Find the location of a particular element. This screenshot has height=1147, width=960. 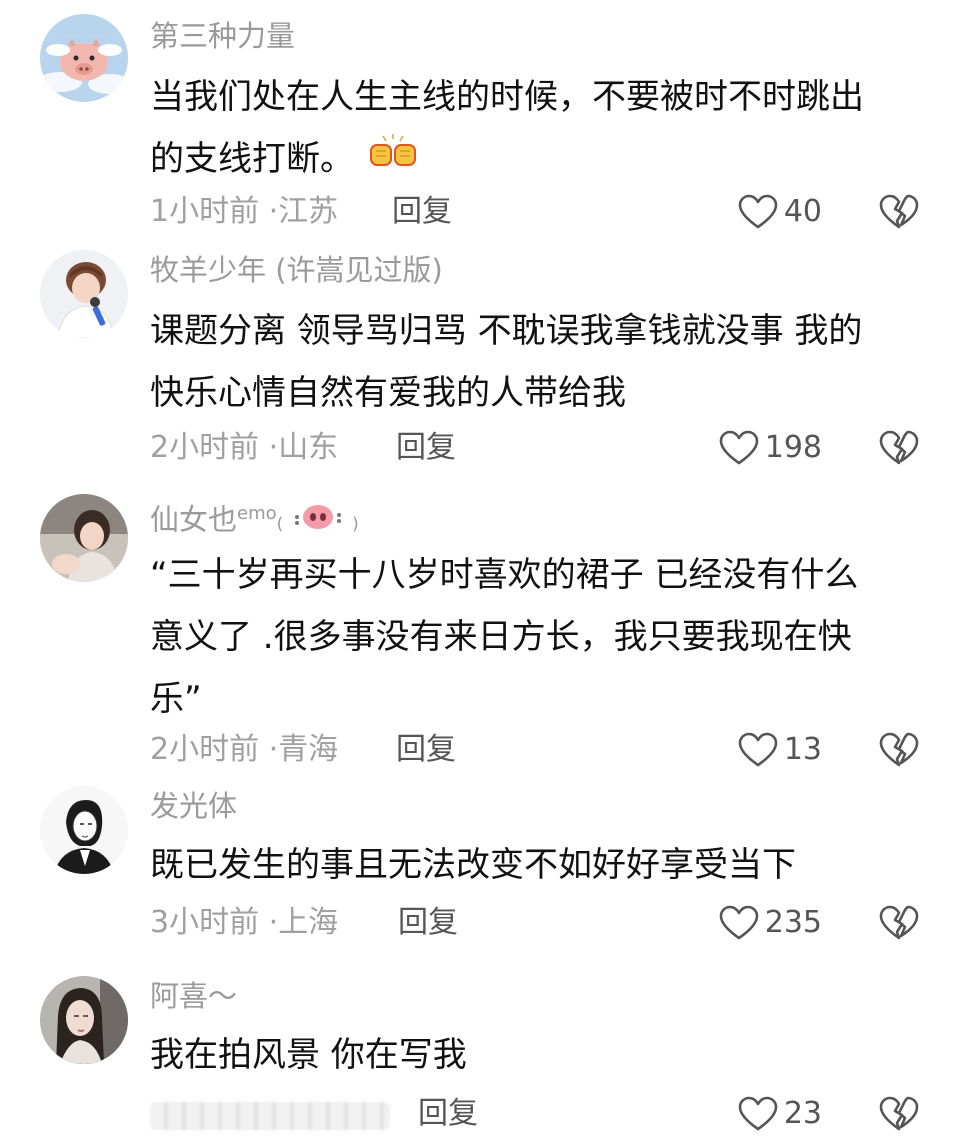

comment-meta: 2小时前 ·青海 is located at coordinates (244, 750).